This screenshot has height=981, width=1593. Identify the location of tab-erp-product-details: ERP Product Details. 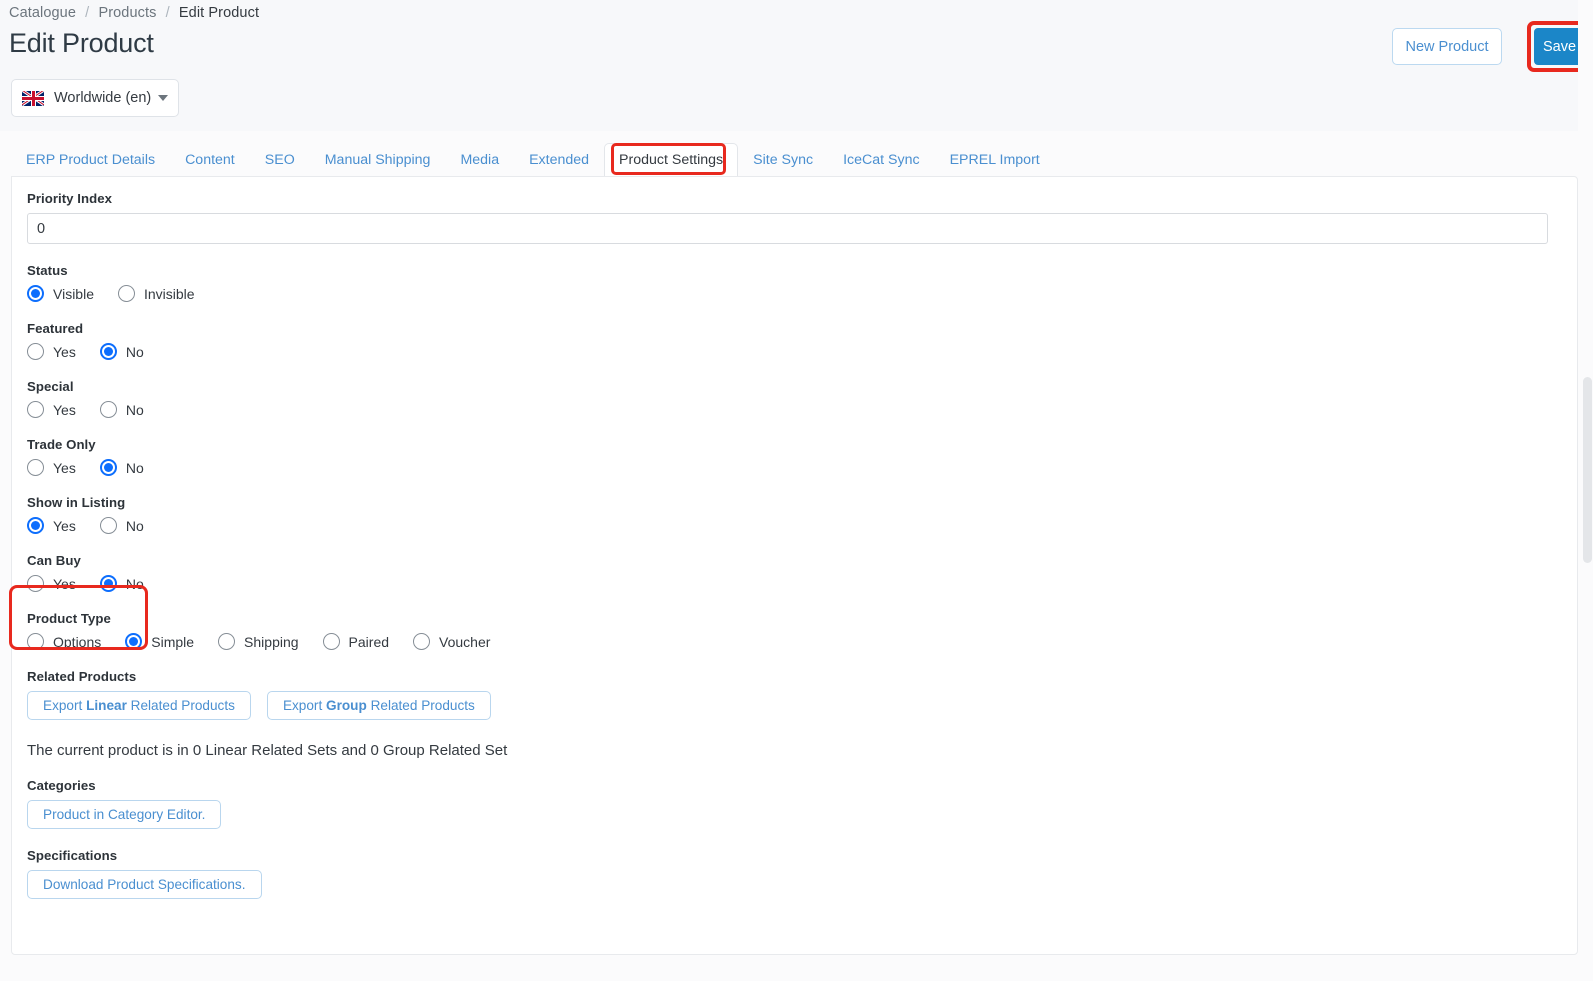
(90, 160).